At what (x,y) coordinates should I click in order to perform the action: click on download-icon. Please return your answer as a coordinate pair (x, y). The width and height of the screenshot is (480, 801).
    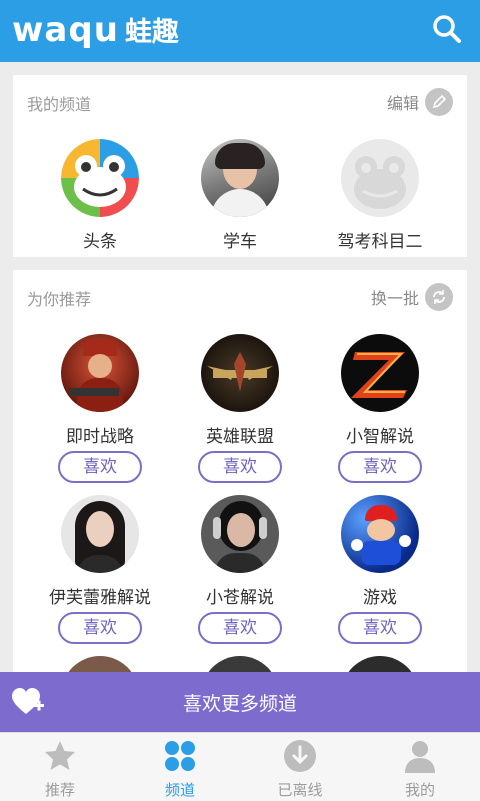
    Looking at the image, I should click on (300, 756).